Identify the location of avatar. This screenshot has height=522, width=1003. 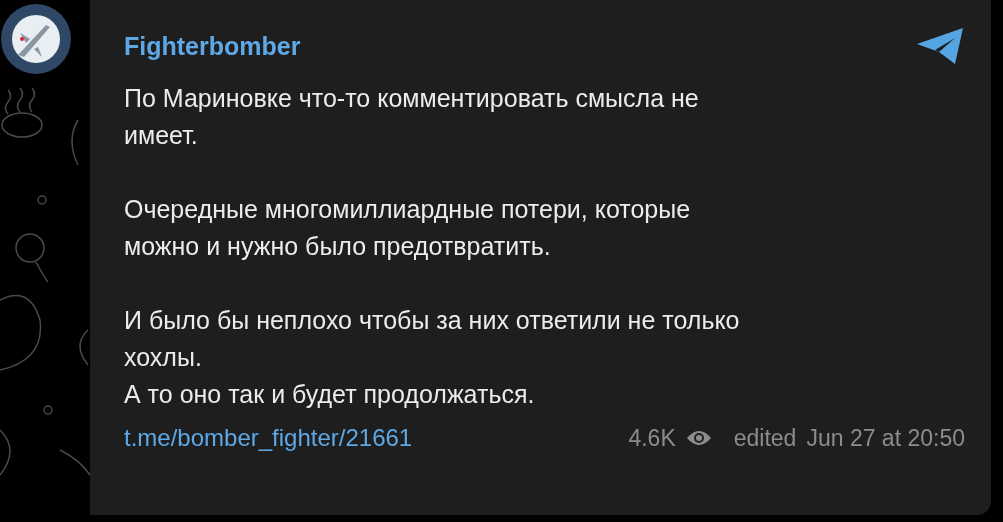
(36, 39).